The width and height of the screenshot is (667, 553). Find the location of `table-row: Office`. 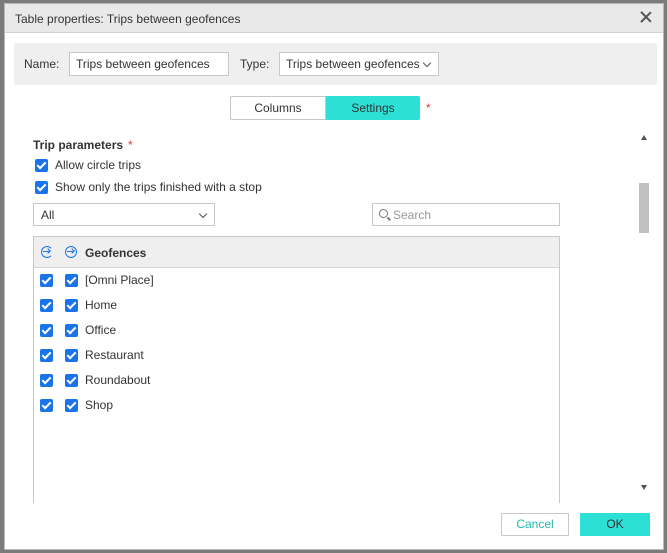

table-row: Office is located at coordinates (296, 330).